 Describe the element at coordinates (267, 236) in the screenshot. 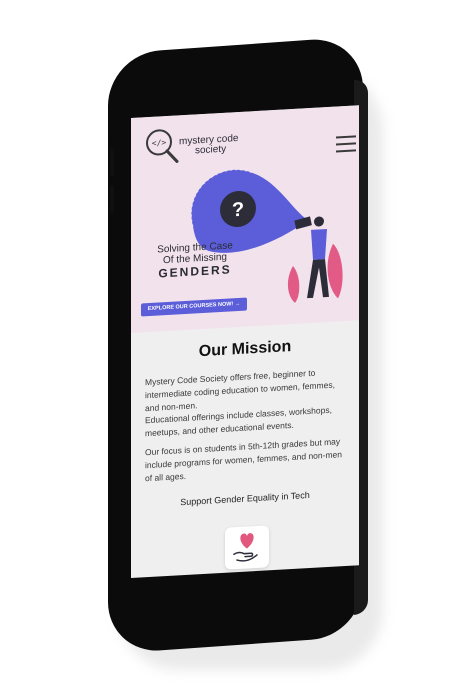

I see `question-mark-spotlight-icon: ?` at that location.